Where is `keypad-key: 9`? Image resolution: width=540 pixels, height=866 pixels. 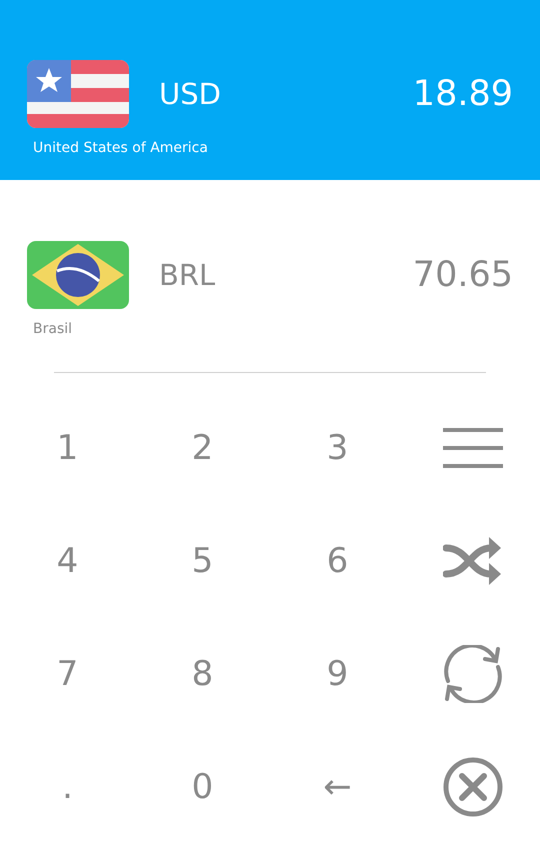
keypad-key: 9 is located at coordinates (337, 673).